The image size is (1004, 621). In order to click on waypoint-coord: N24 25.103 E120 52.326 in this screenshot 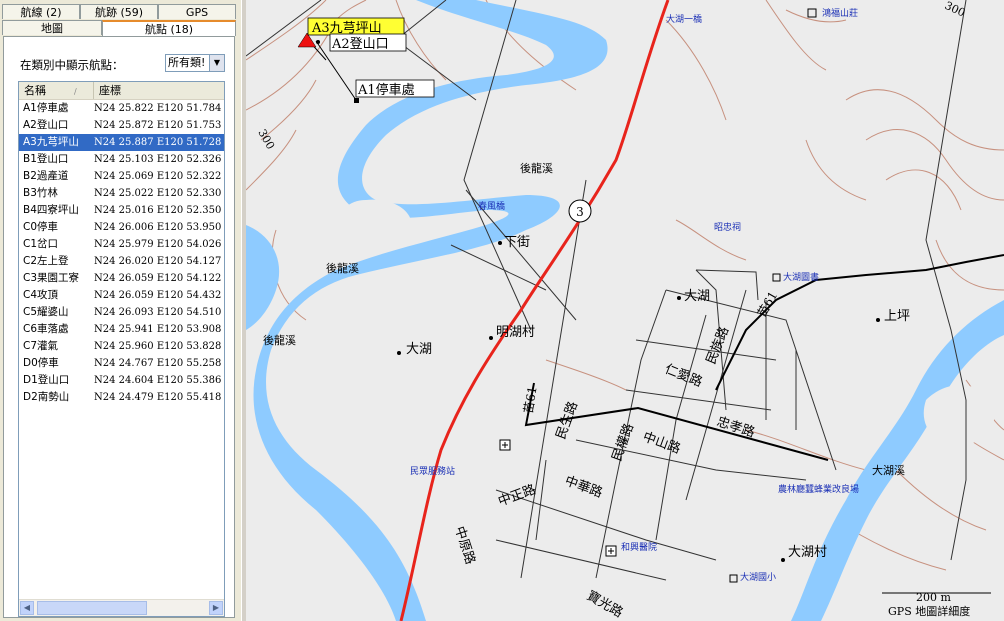, I will do `click(158, 159)`.